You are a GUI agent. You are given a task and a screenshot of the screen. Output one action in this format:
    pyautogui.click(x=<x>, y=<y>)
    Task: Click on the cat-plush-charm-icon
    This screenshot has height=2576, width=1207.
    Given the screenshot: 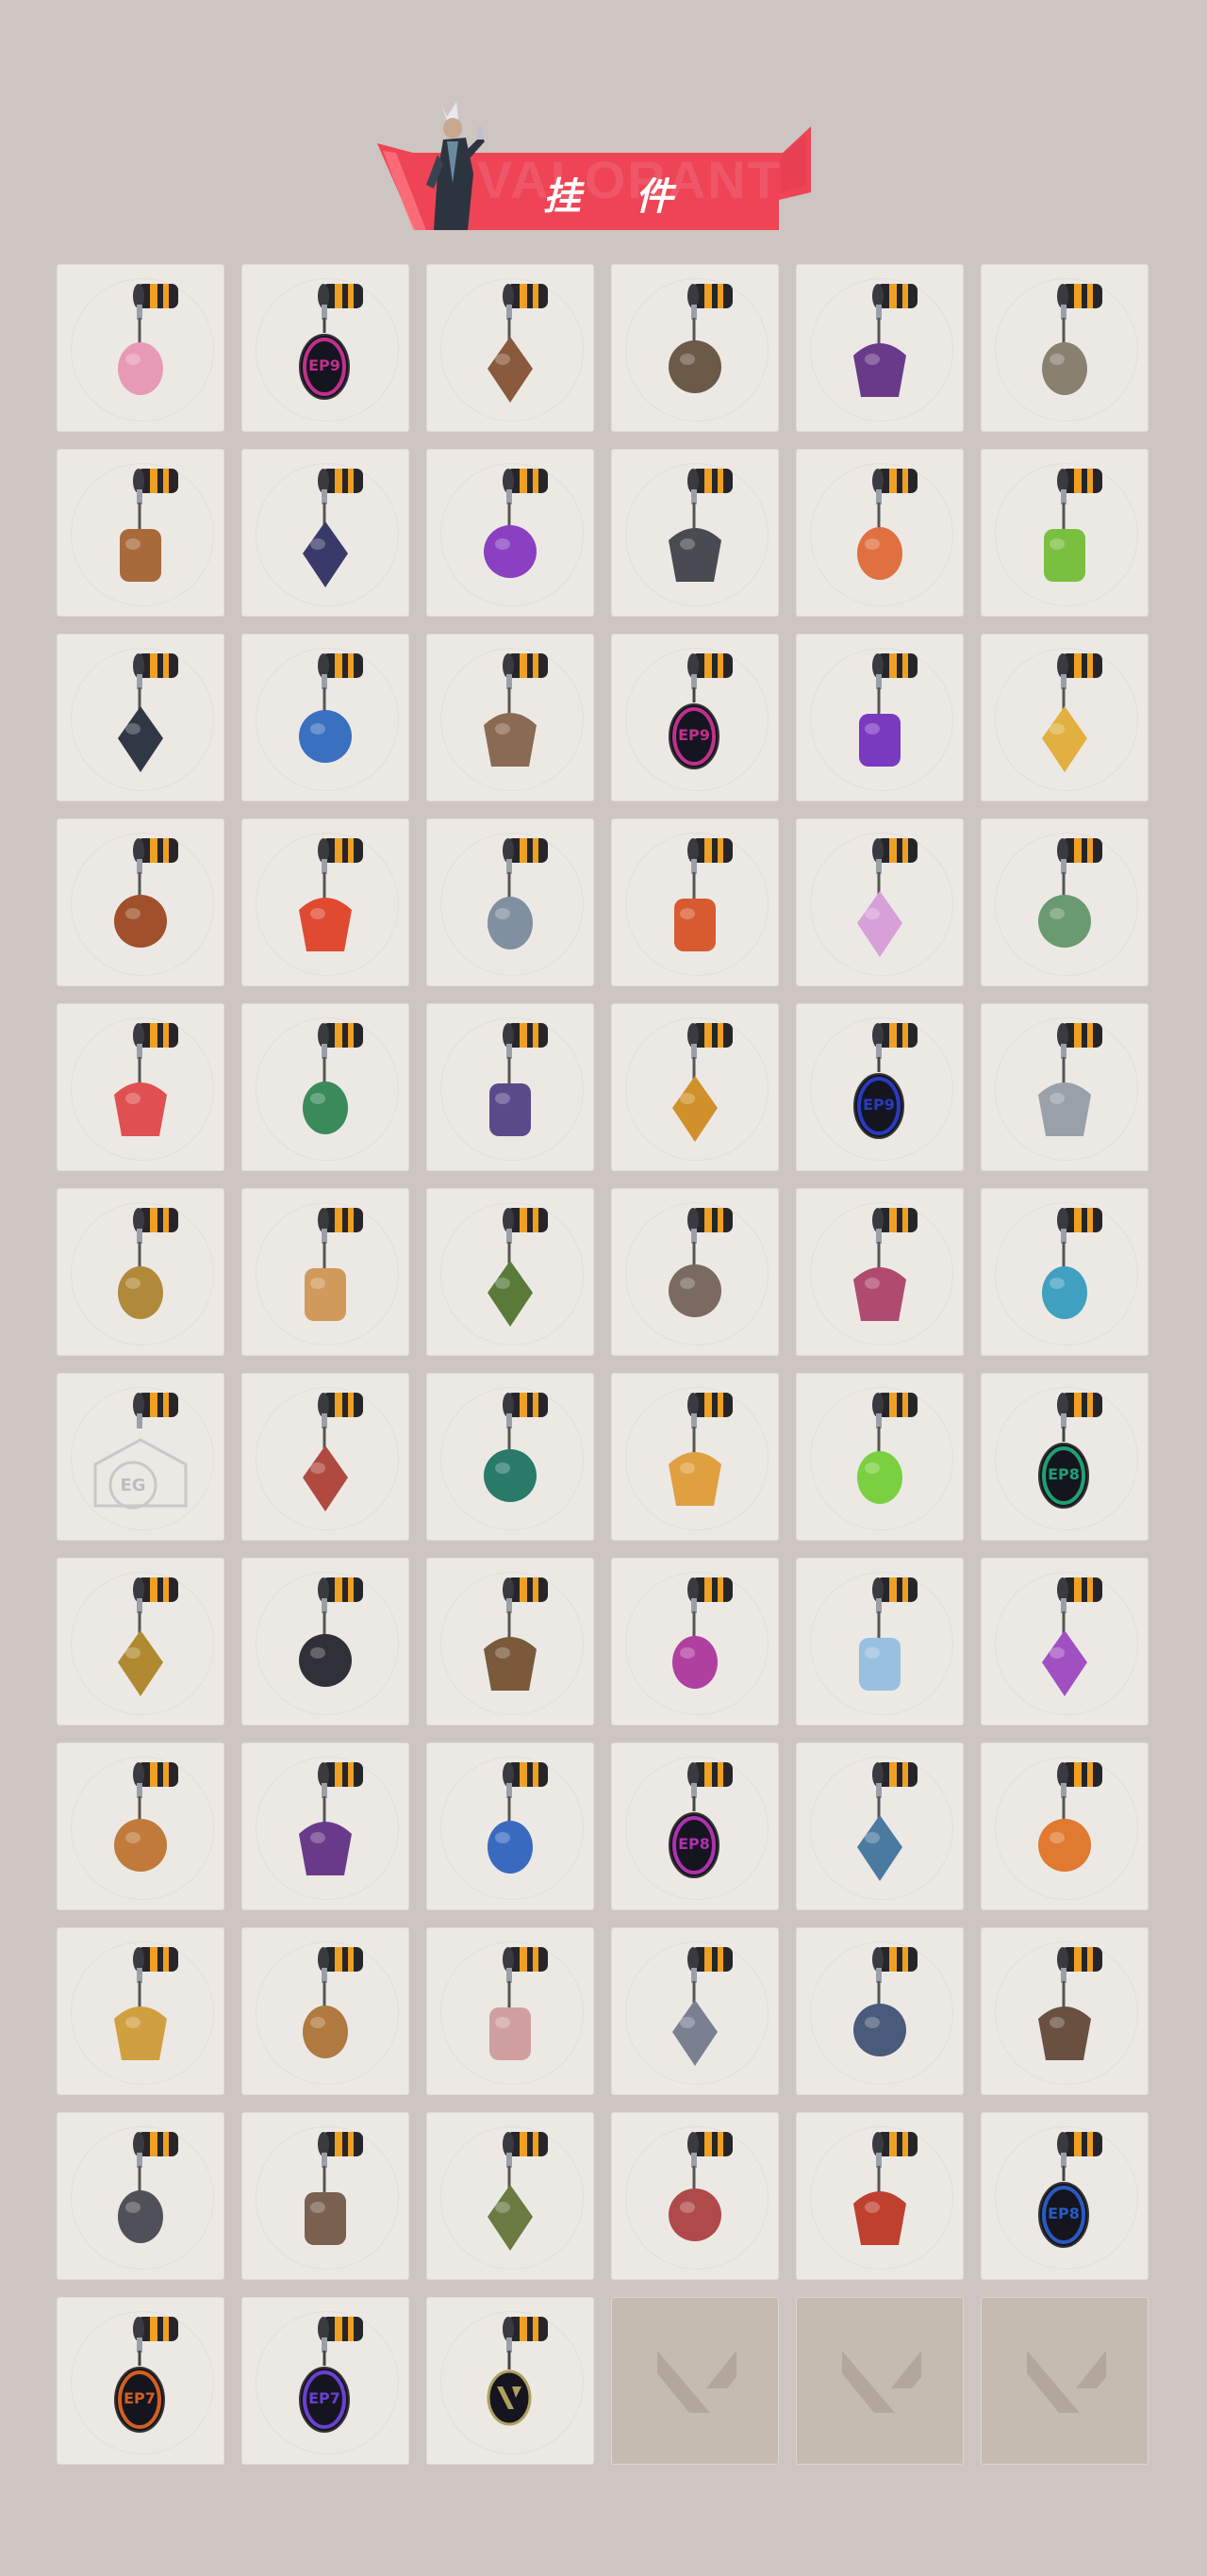 What is the action you would take?
    pyautogui.click(x=702, y=2006)
    